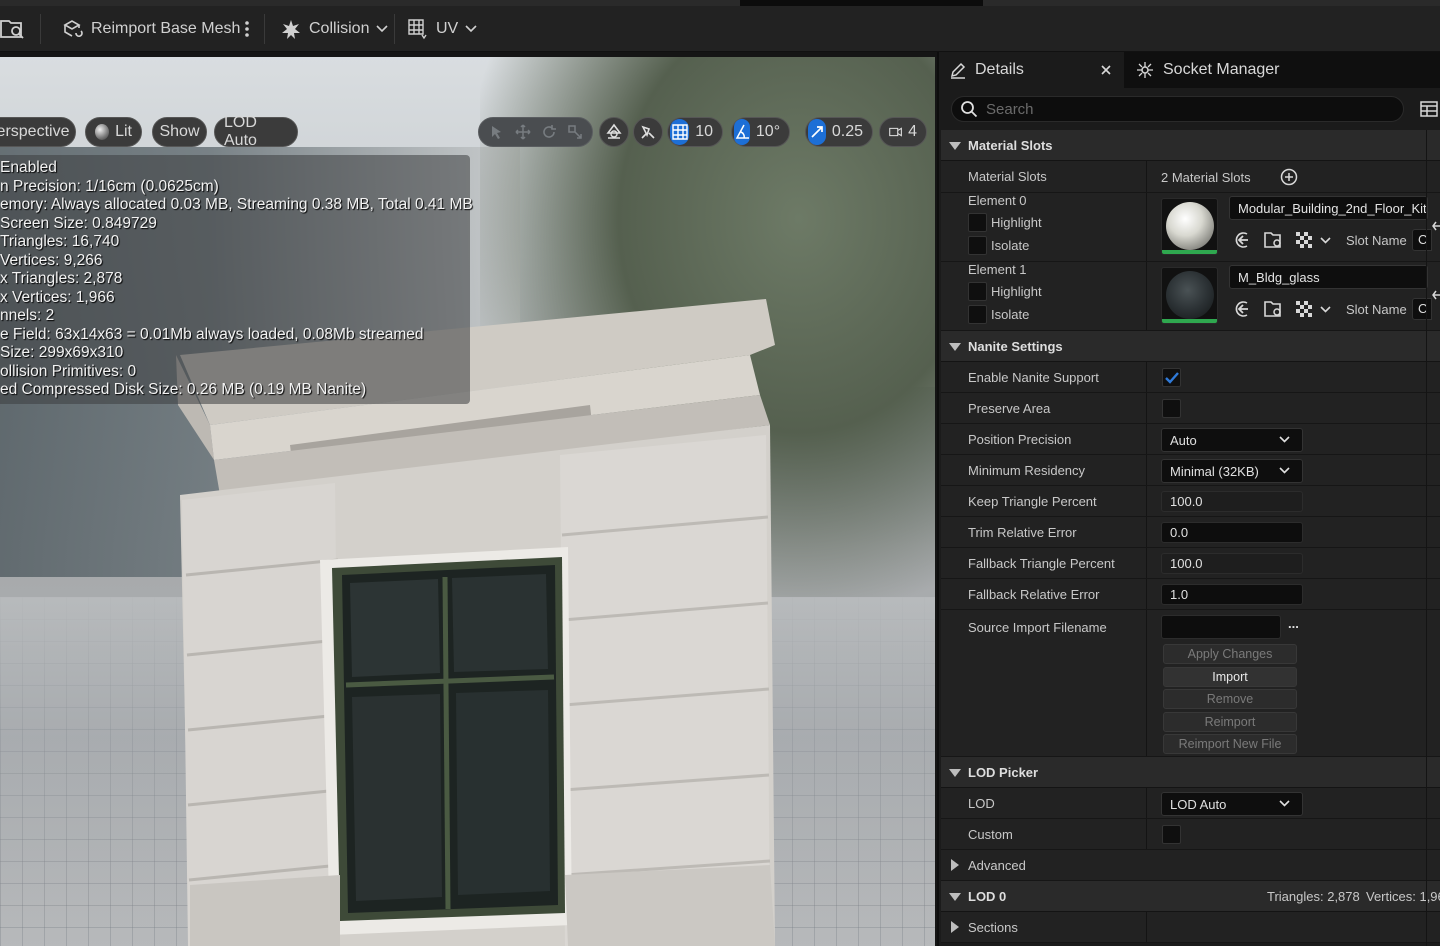  I want to click on rotation-snap-button: 10°, so click(760, 132).